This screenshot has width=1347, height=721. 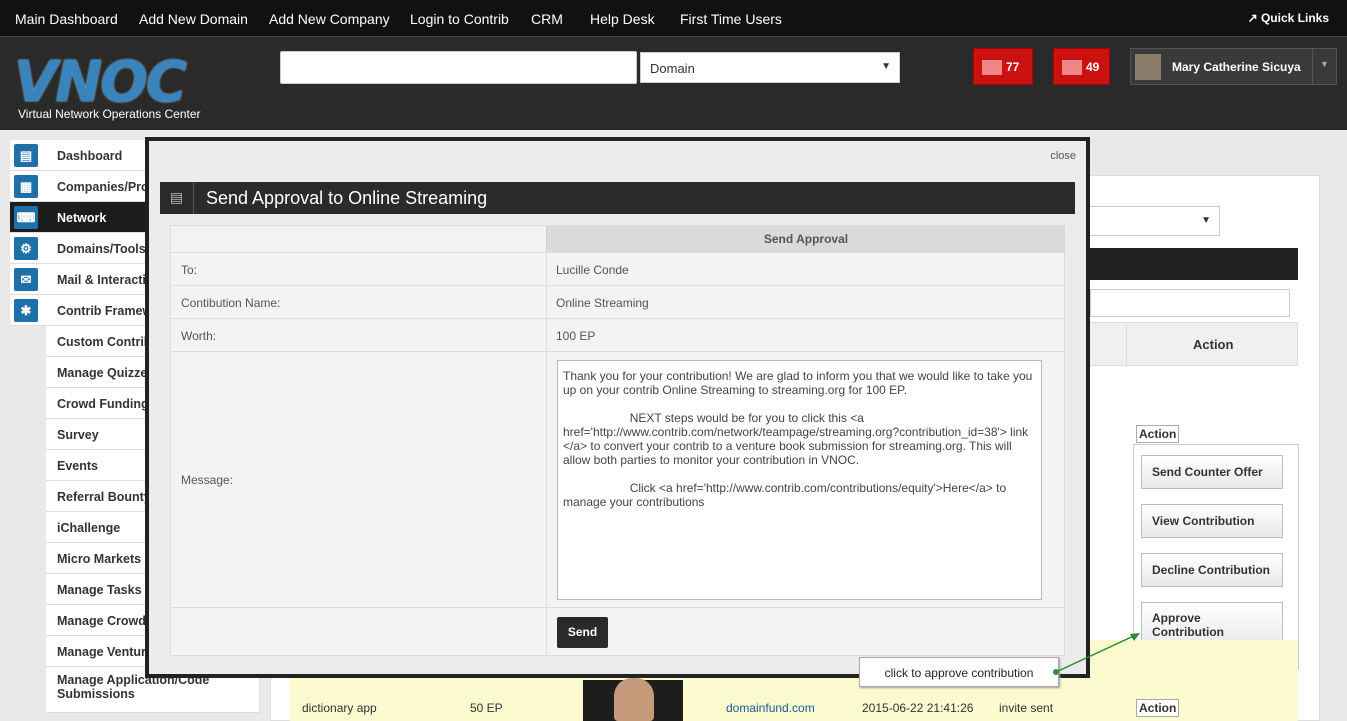 What do you see at coordinates (26, 155) in the screenshot?
I see `chart-icon: ▤` at bounding box center [26, 155].